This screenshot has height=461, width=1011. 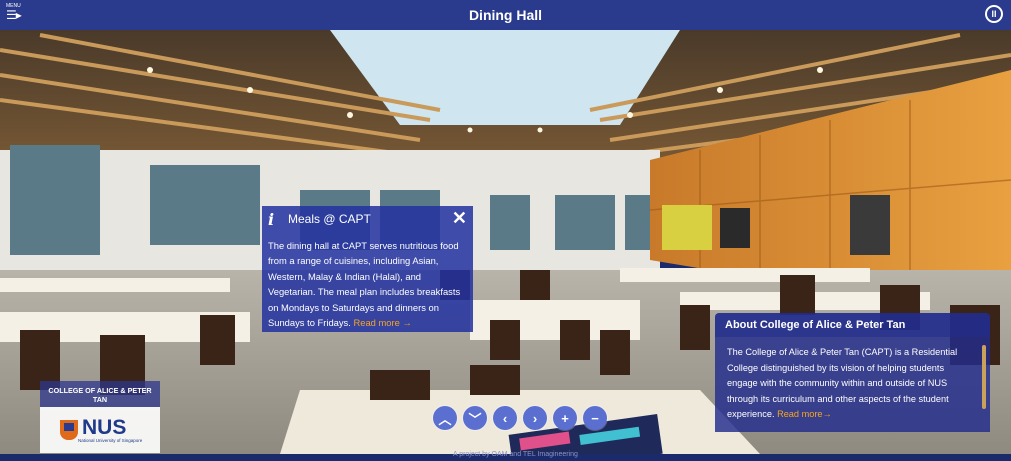 What do you see at coordinates (804, 414) in the screenshot?
I see `about-read-more-link: Read more→` at bounding box center [804, 414].